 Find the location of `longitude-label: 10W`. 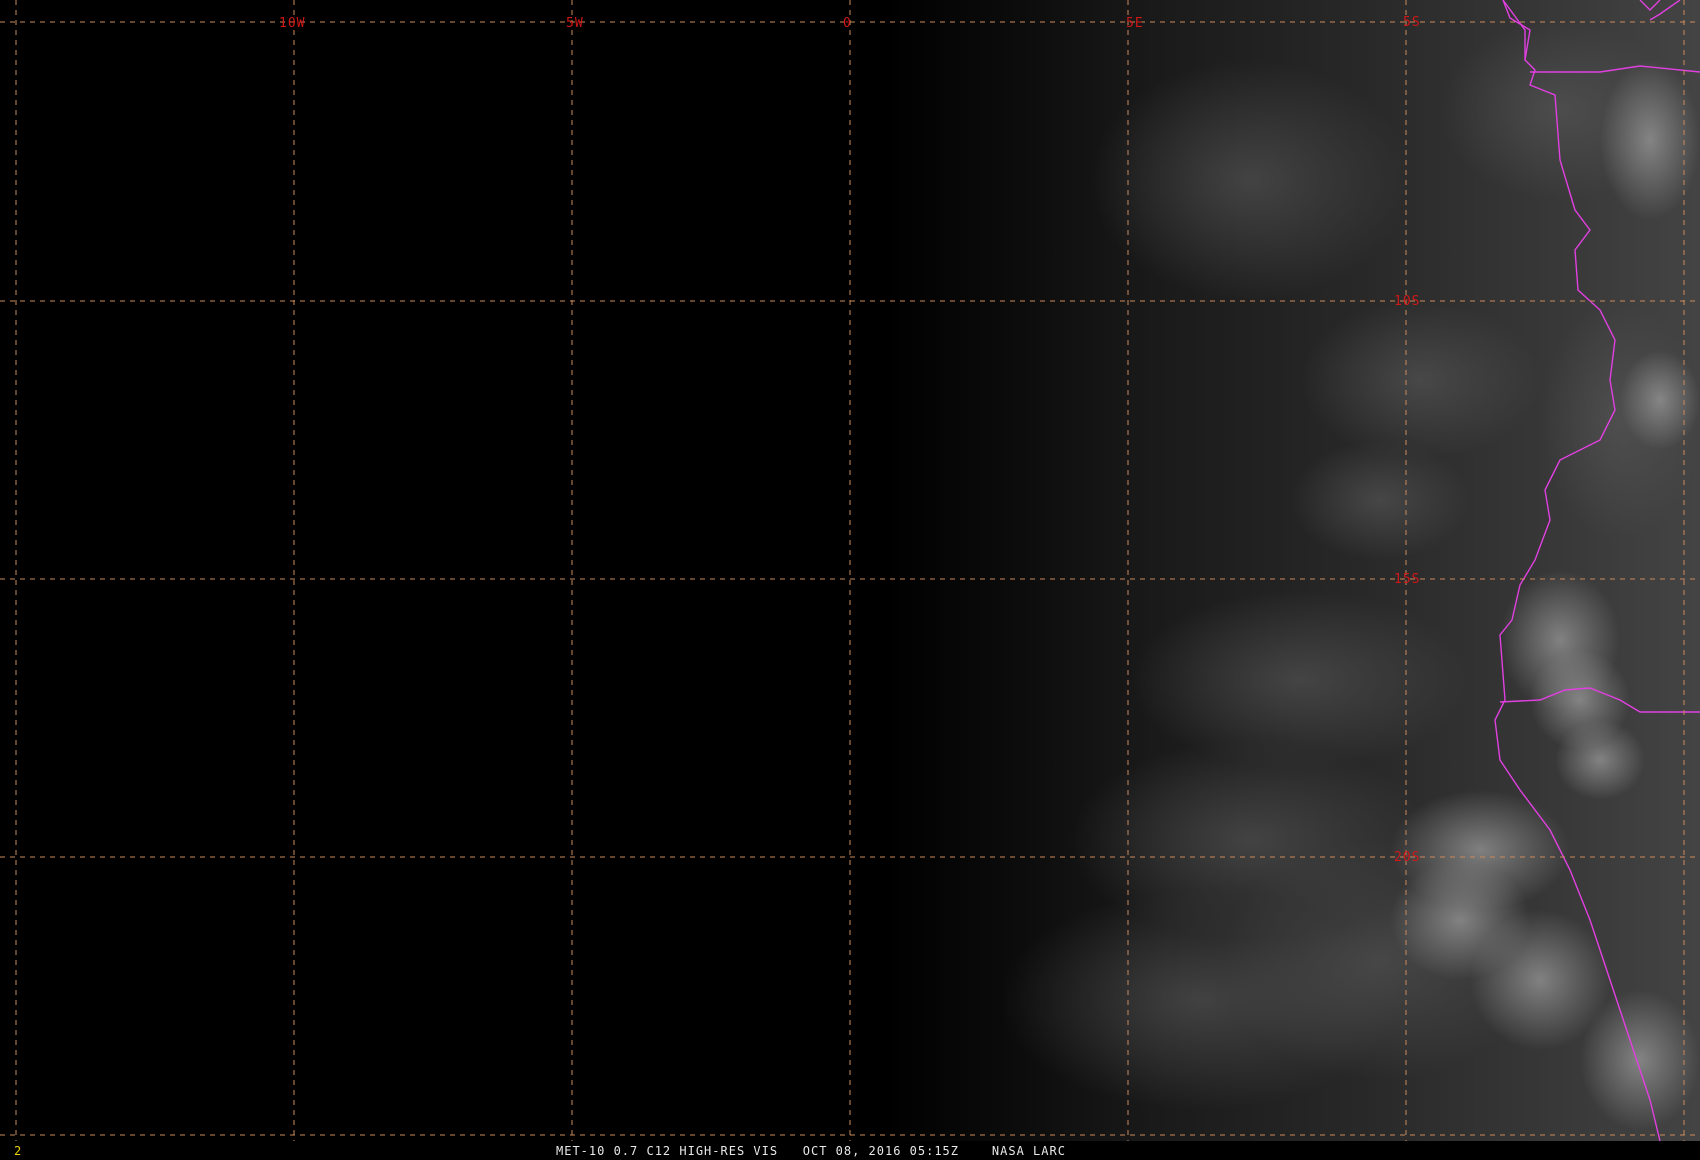

longitude-label: 10W is located at coordinates (292, 23).